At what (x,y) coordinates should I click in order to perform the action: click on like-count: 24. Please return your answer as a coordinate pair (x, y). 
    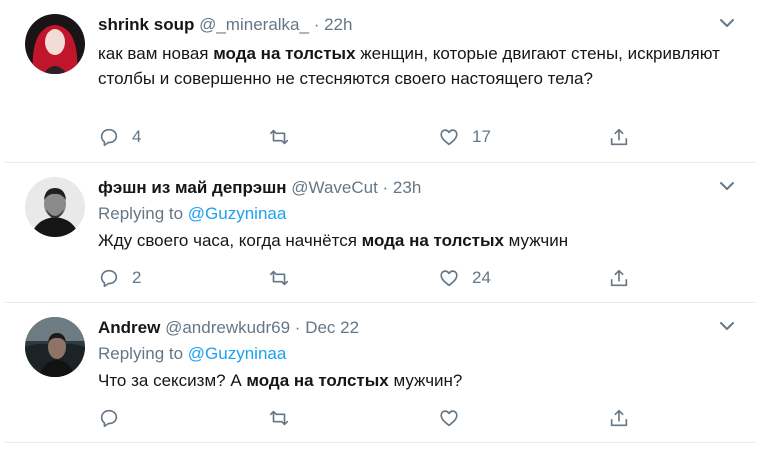
    Looking at the image, I should click on (481, 277).